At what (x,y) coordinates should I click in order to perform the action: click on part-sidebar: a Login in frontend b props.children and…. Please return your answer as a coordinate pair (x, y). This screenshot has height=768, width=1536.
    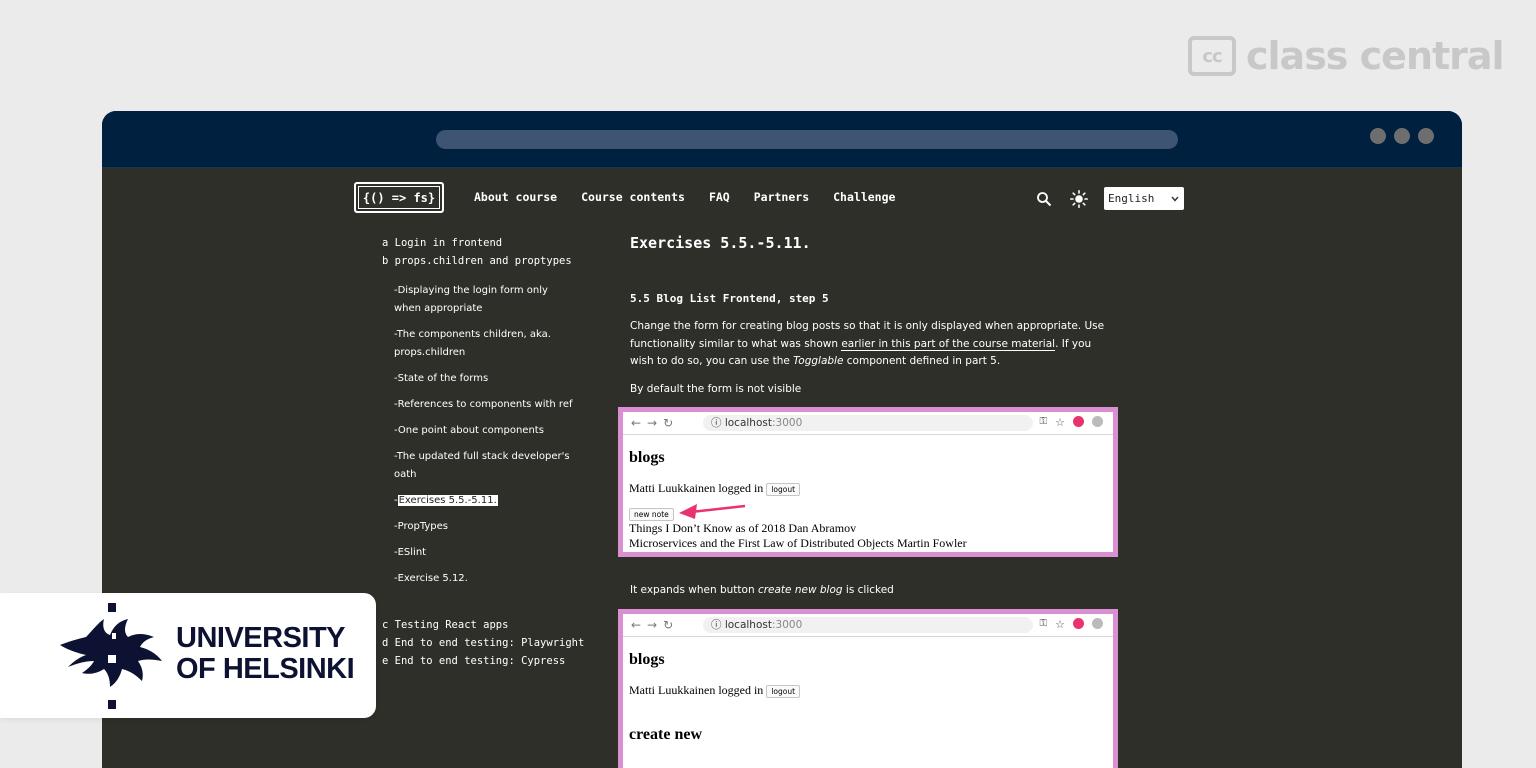
    Looking at the image, I should click on (487, 452).